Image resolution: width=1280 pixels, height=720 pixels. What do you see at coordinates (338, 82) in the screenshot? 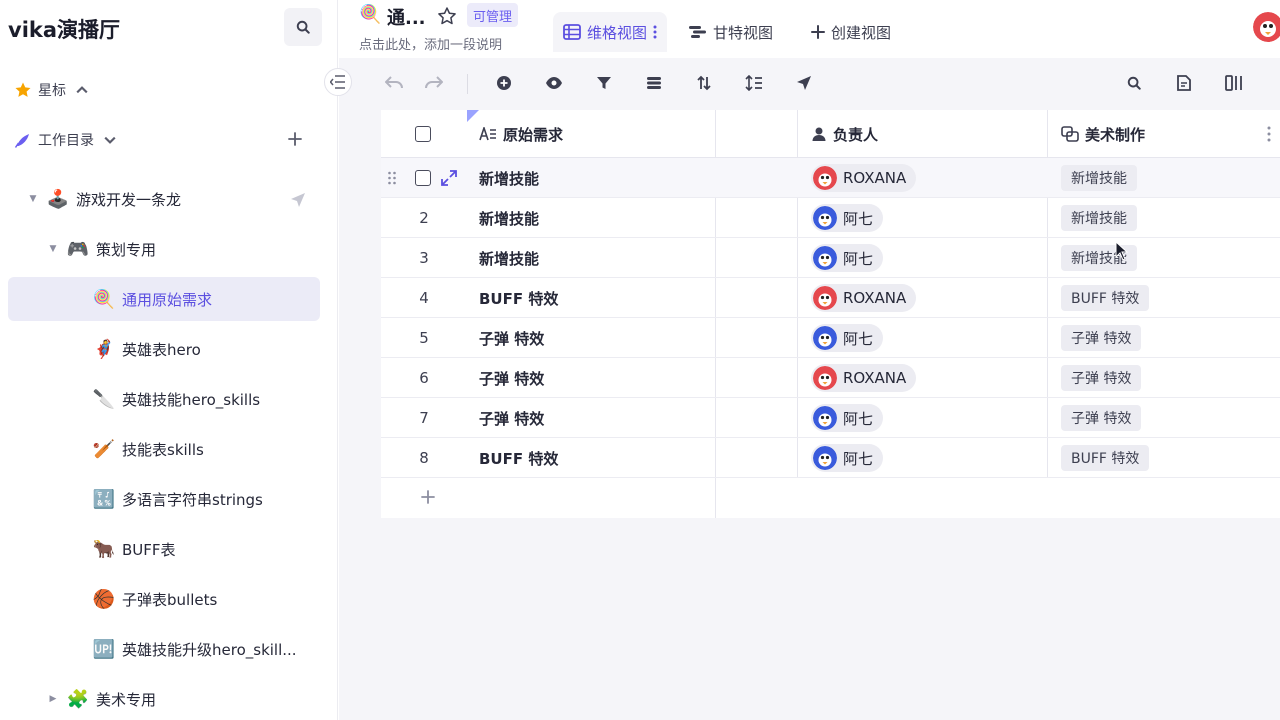
I see `sidebar-collapse-button` at bounding box center [338, 82].